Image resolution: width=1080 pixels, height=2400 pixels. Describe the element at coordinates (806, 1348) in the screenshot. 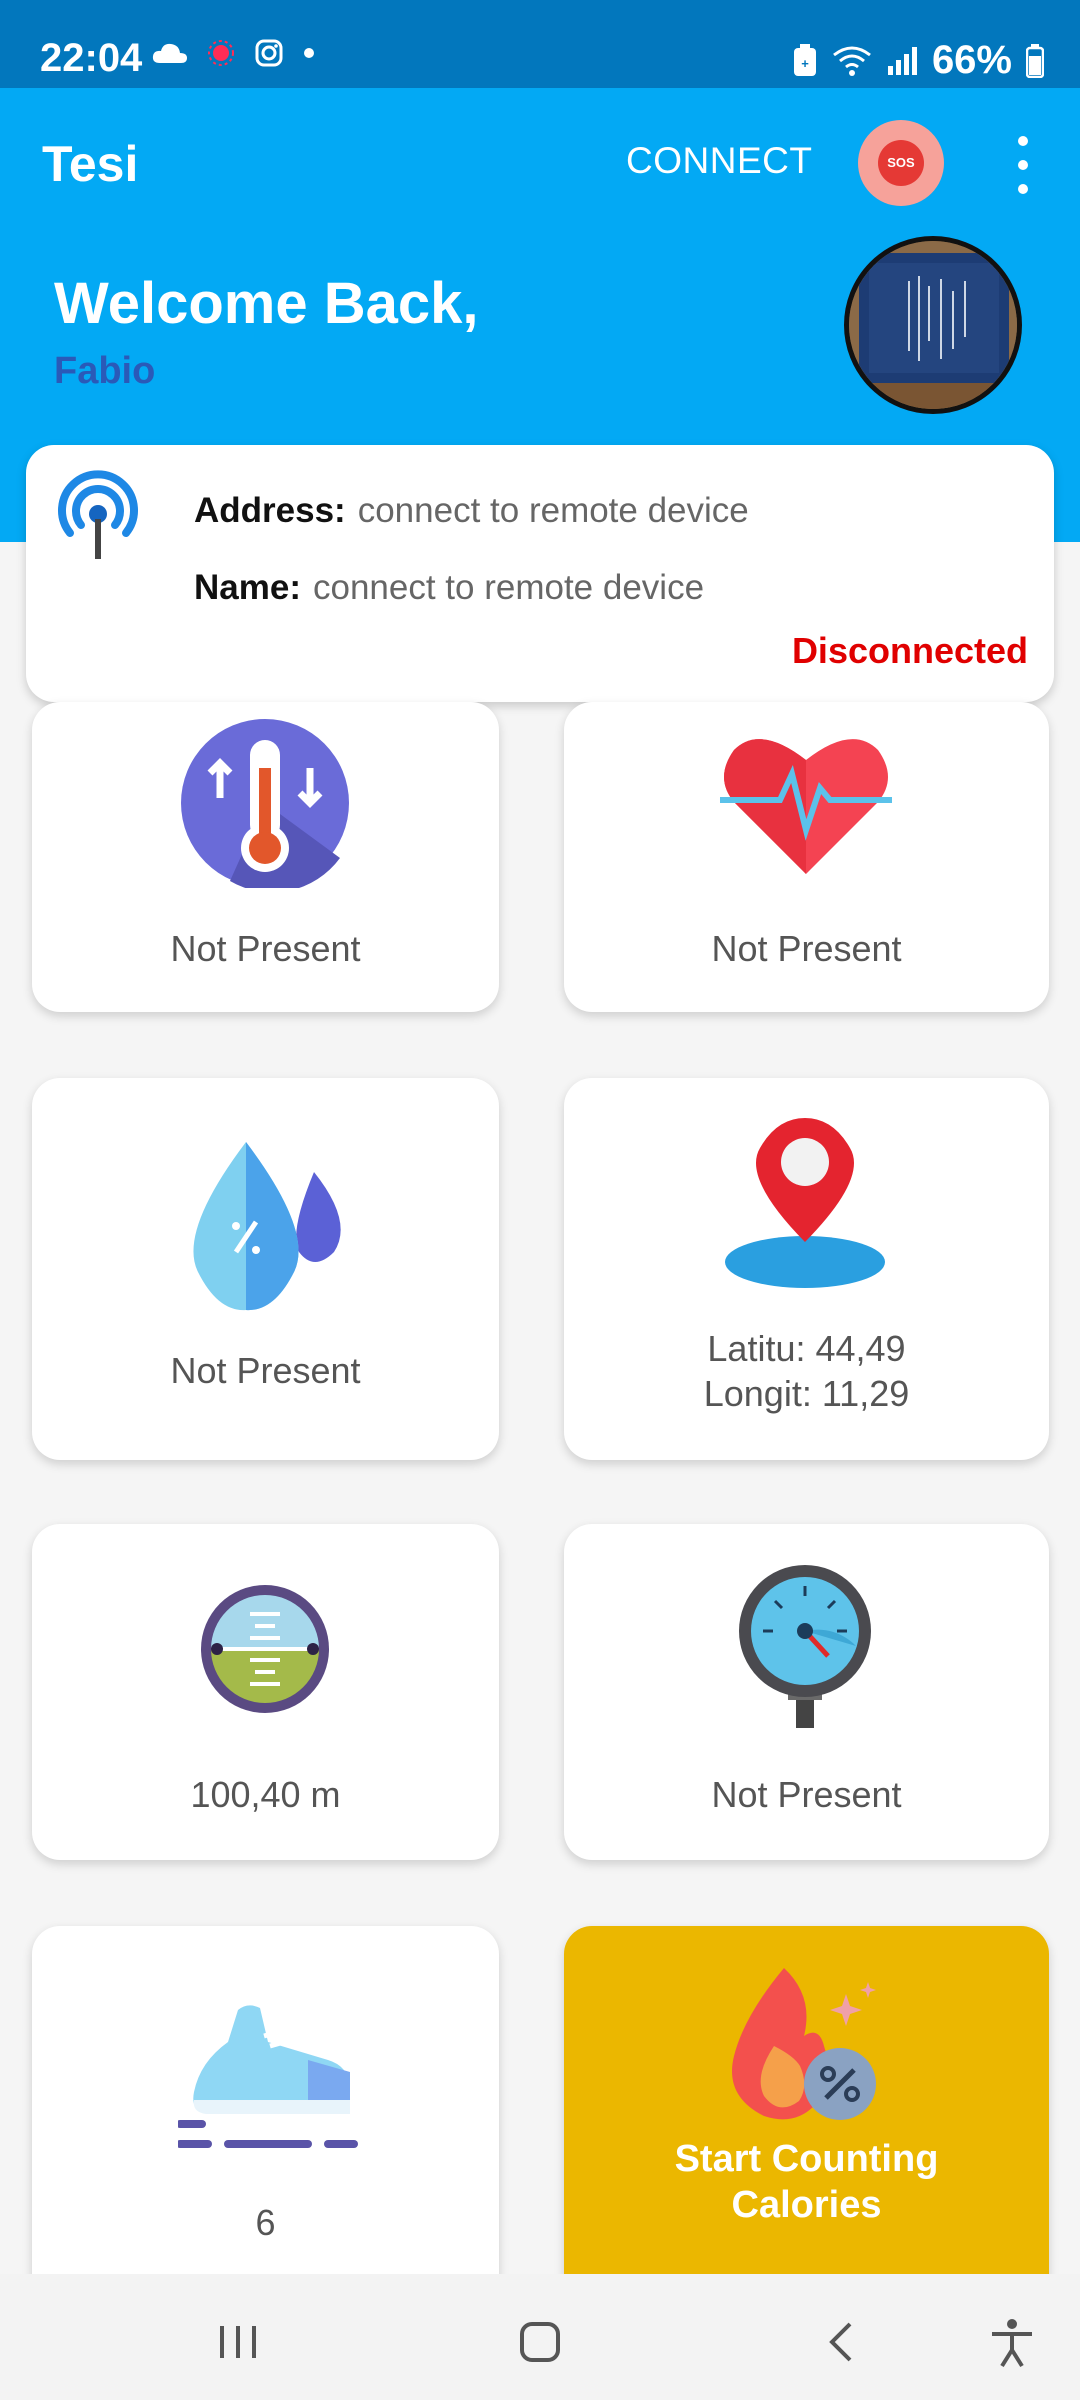

I see `latitude-value: Latitu: 44,49` at that location.